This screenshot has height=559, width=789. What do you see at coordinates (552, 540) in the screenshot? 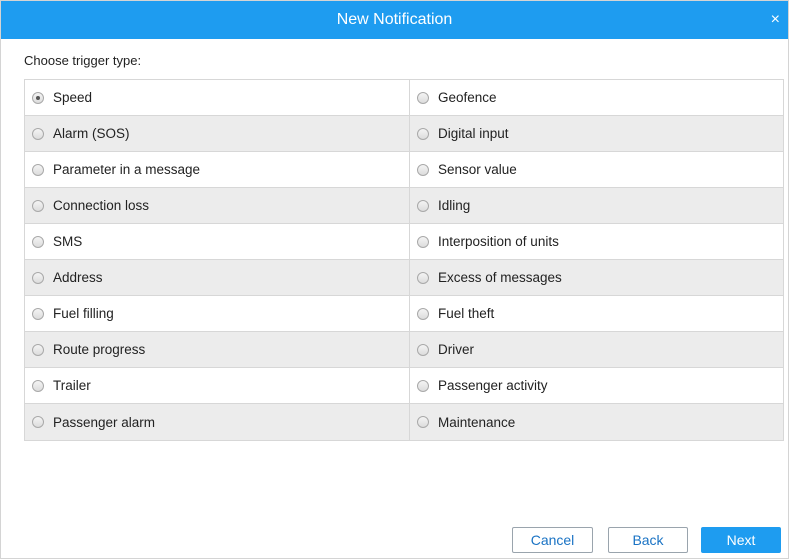
I see `cancel-button: Cancel` at bounding box center [552, 540].